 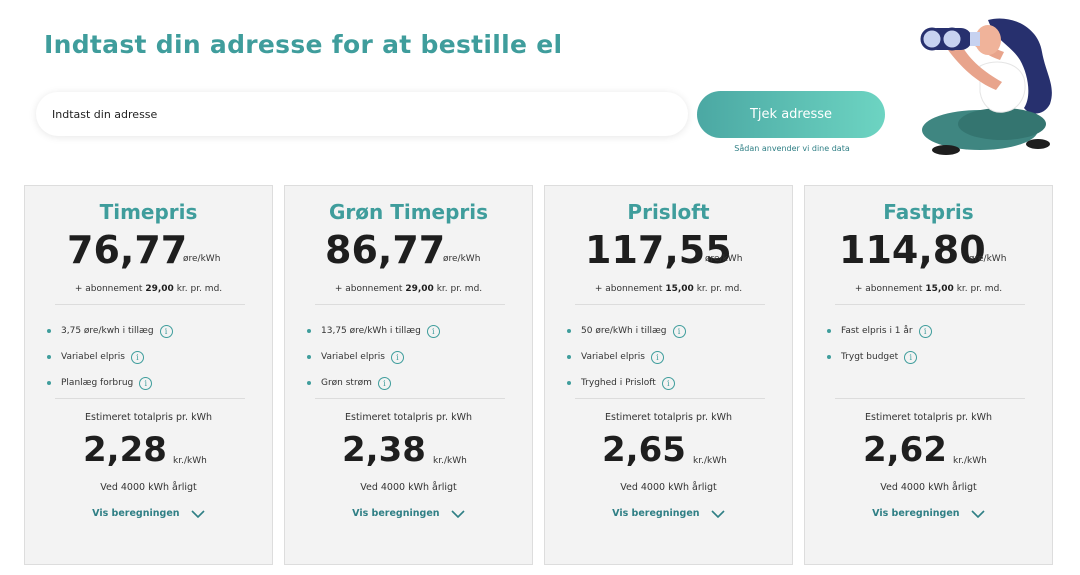 What do you see at coordinates (668, 289) in the screenshot?
I see `subscription-text: + abonnement 15,00 kr. pr. md.` at bounding box center [668, 289].